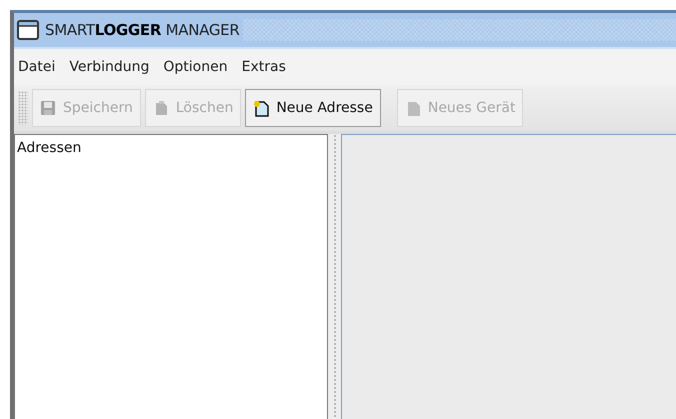 Image resolution: width=676 pixels, height=419 pixels. Describe the element at coordinates (23, 108) in the screenshot. I see `toolbar-grip` at that location.